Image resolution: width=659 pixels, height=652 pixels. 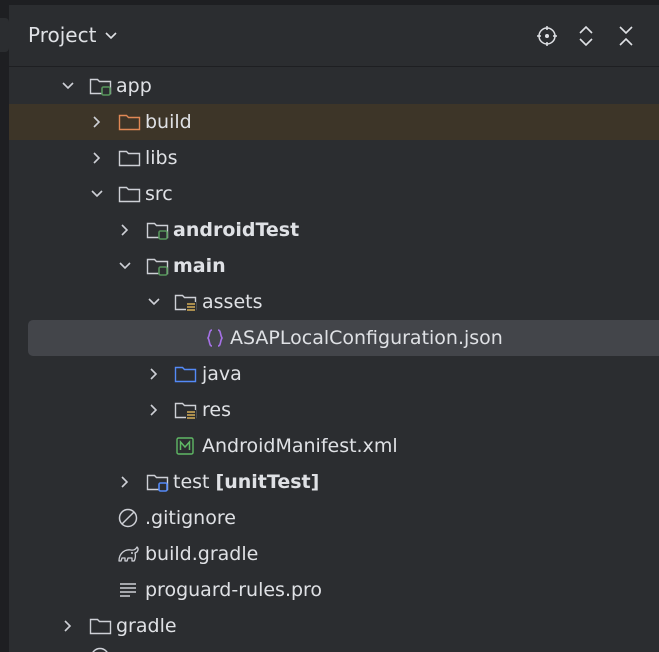 What do you see at coordinates (168, 122) in the screenshot?
I see `tree-label: build` at bounding box center [168, 122].